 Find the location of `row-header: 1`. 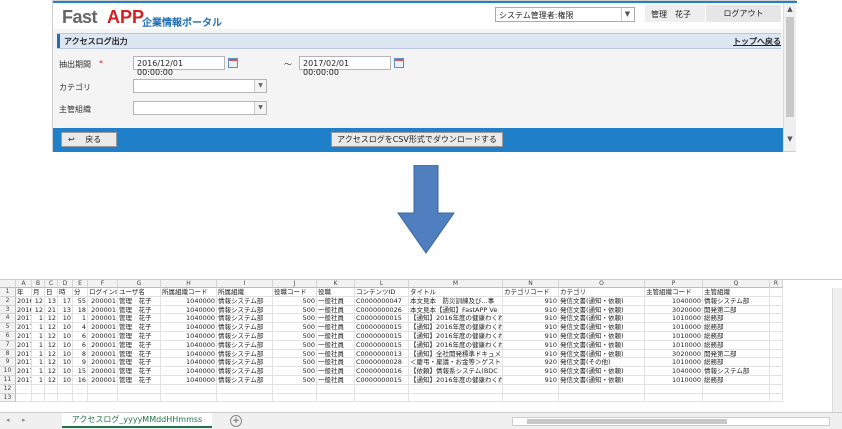

row-header: 1 is located at coordinates (8, 292).